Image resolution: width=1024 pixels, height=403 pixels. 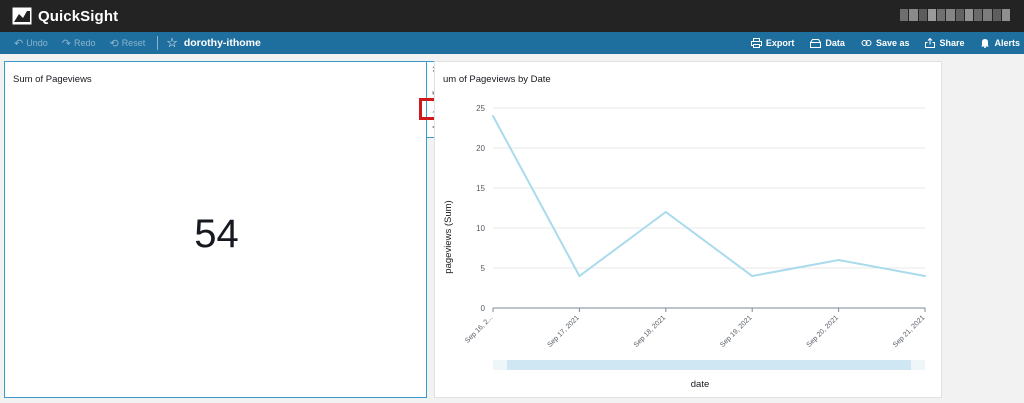 I want to click on toolbar-divider, so click(x=158, y=43).